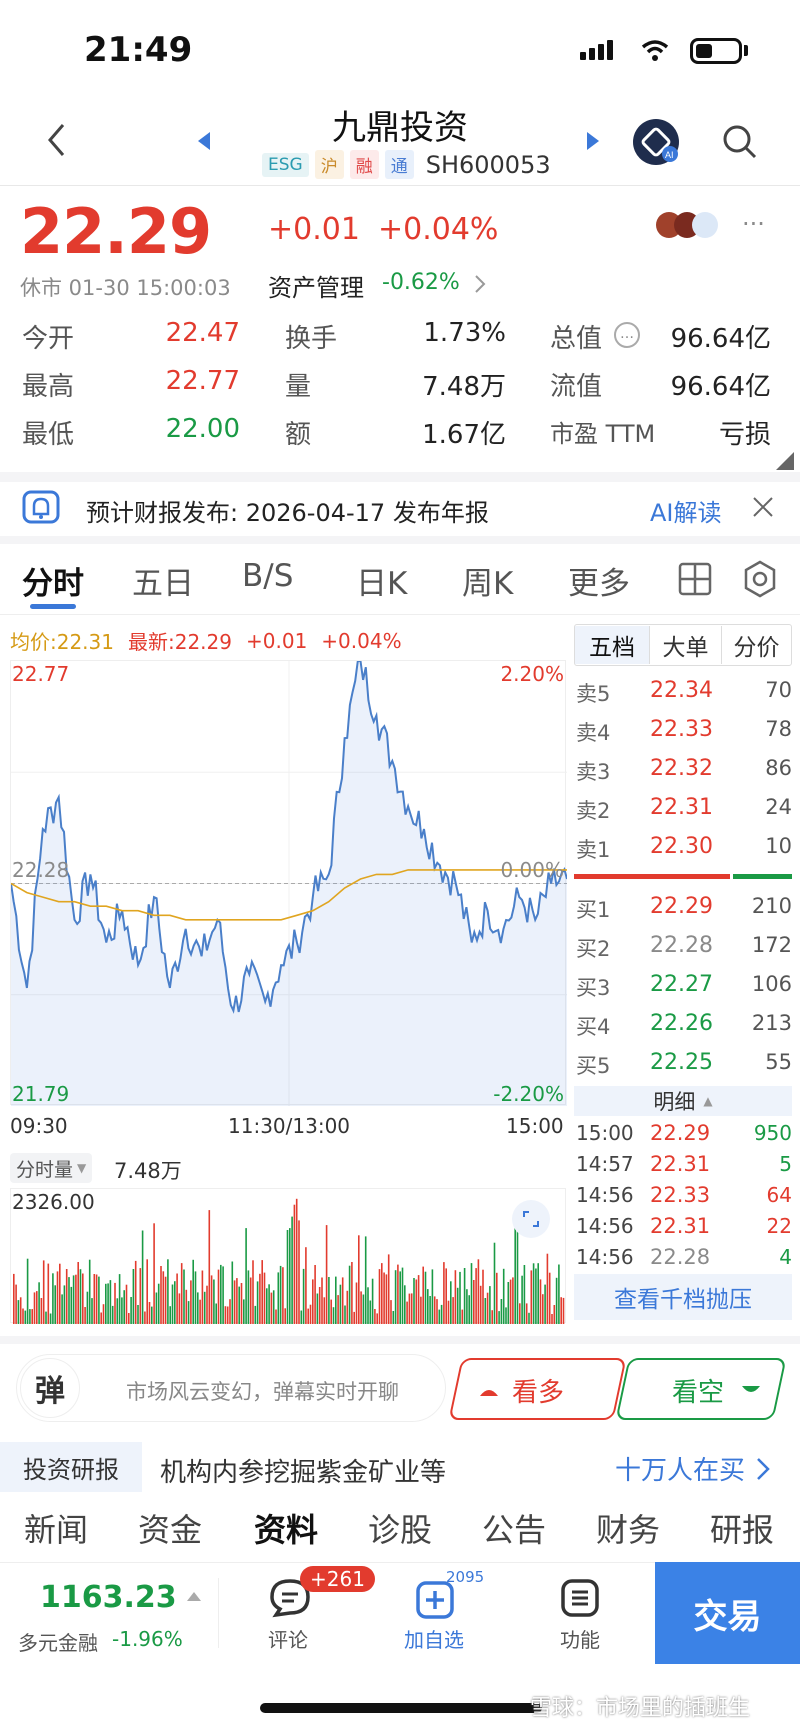  What do you see at coordinates (53, 580) in the screenshot?
I see `tab-intraday: 分时` at bounding box center [53, 580].